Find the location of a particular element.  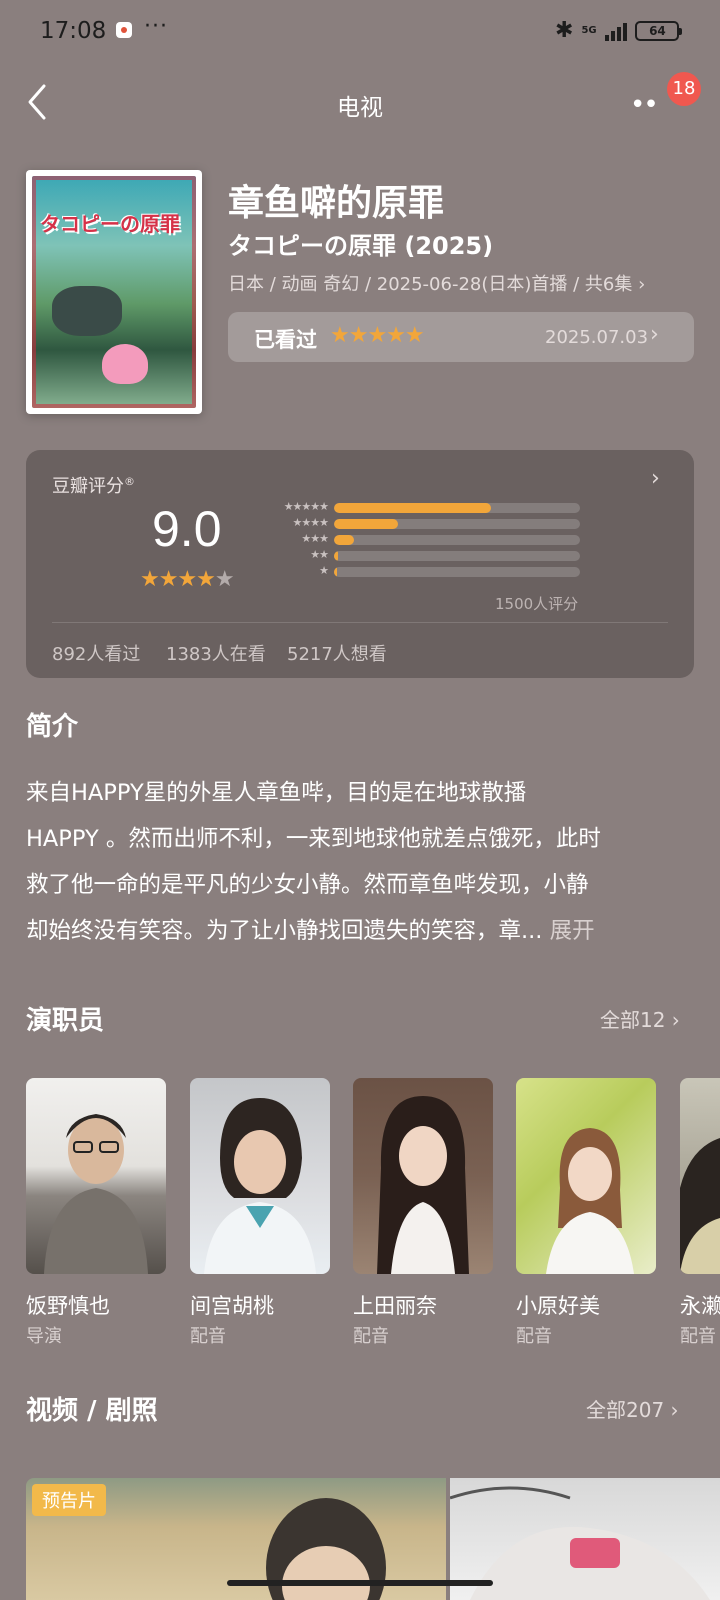

watching-count: 1383人在看 is located at coordinates (216, 653).